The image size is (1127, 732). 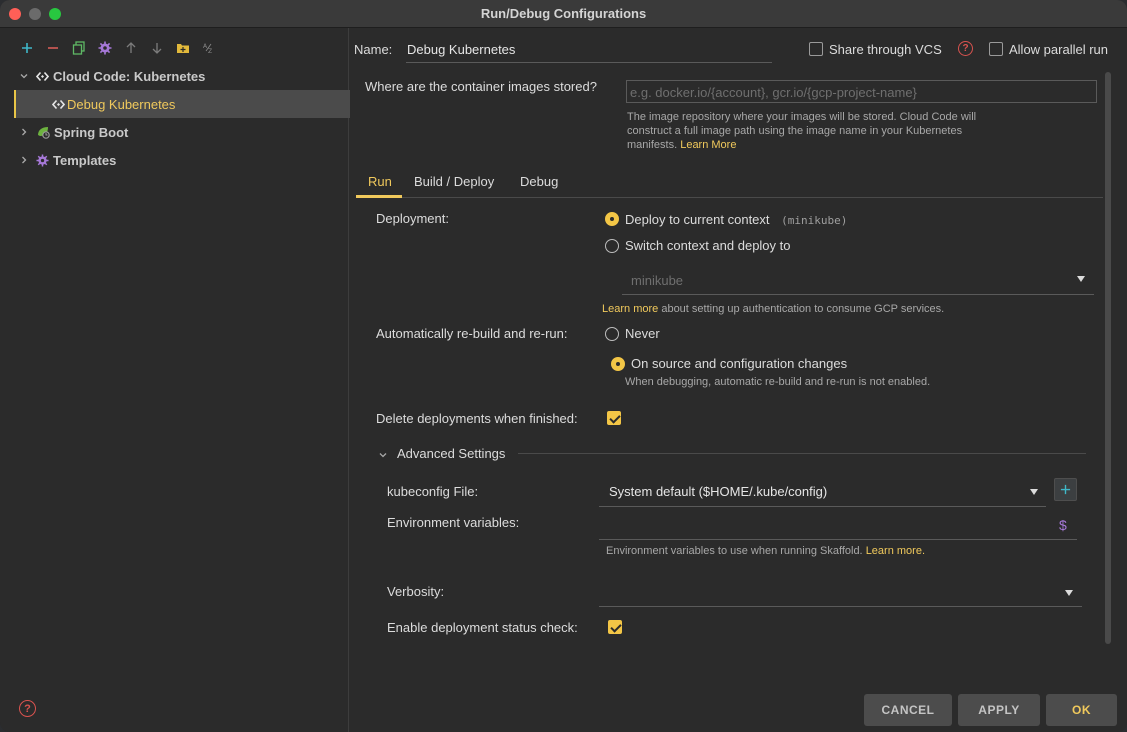 I want to click on gear-icon, so click(x=42, y=160).